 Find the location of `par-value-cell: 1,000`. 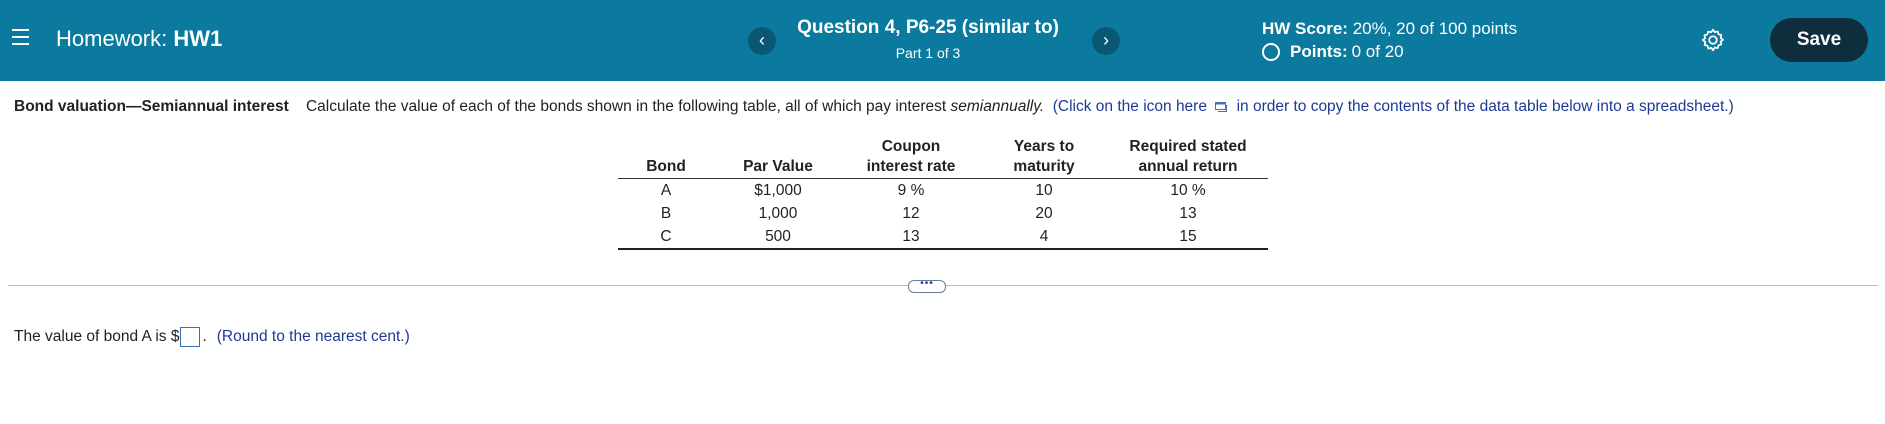

par-value-cell: 1,000 is located at coordinates (778, 213).